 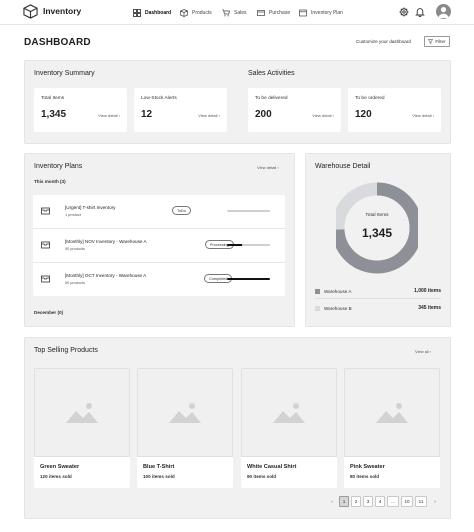 What do you see at coordinates (106, 241) in the screenshot?
I see `plan-name: [Monthly] NOV Inventory - Warehouse A` at bounding box center [106, 241].